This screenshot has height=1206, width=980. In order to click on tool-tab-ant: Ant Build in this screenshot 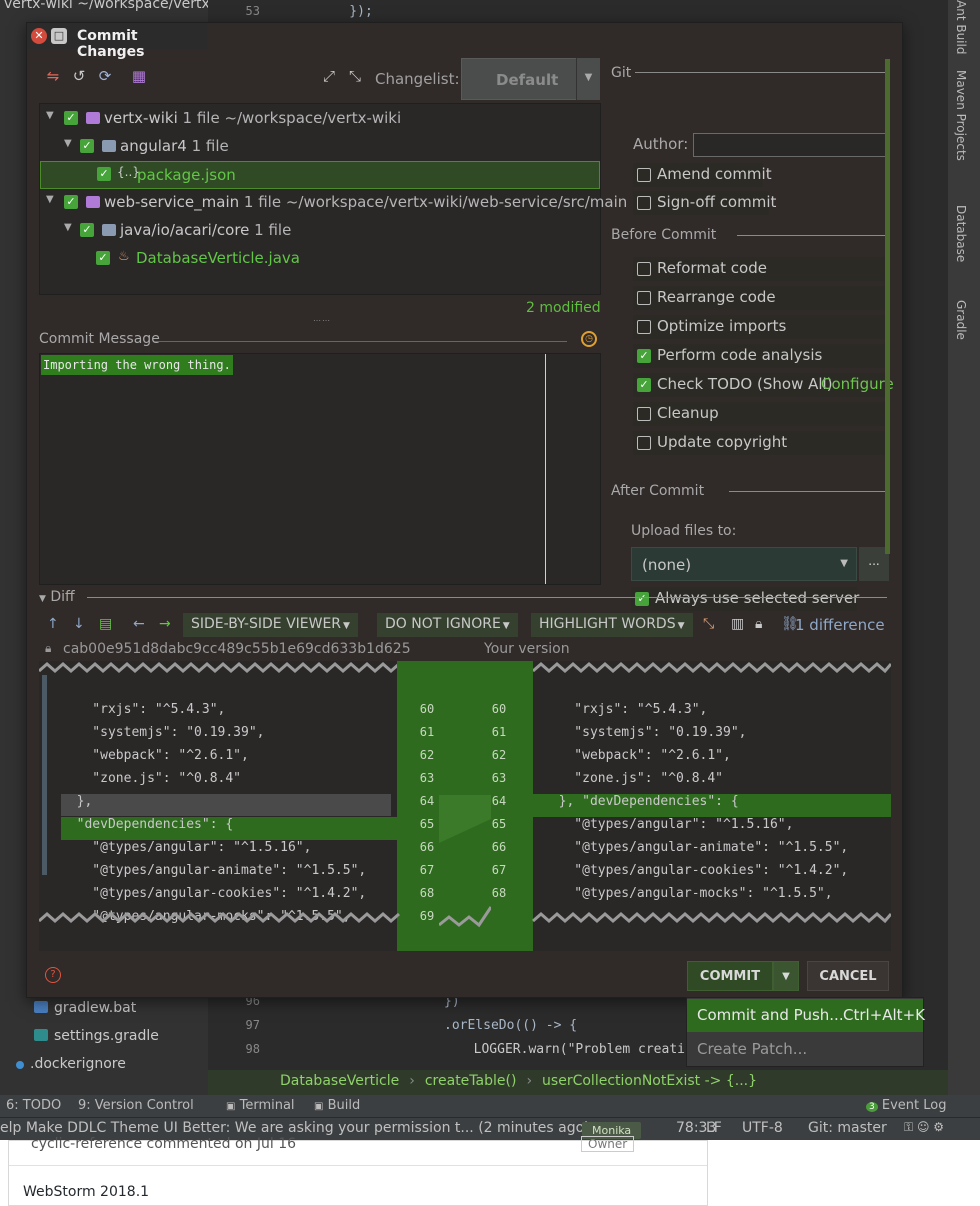, I will do `click(961, 27)`.